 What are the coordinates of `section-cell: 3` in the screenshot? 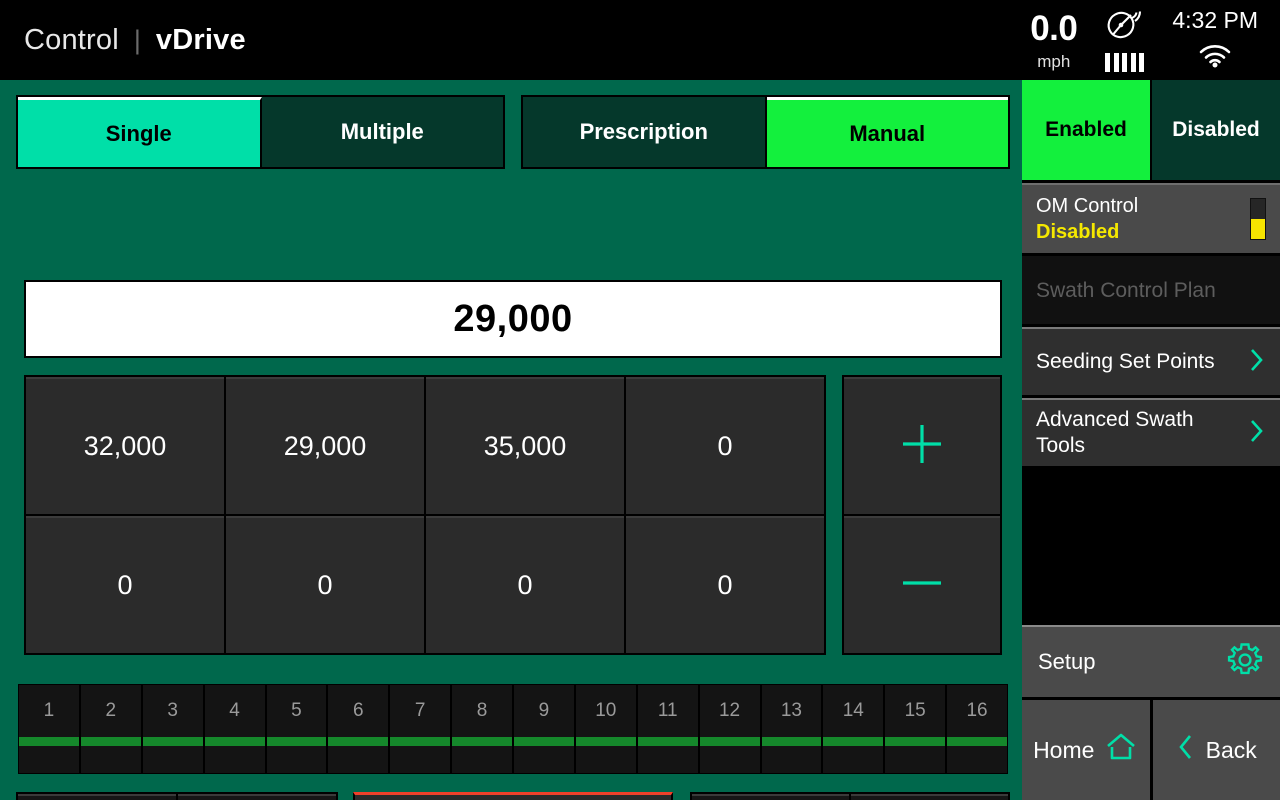 It's located at (172, 729).